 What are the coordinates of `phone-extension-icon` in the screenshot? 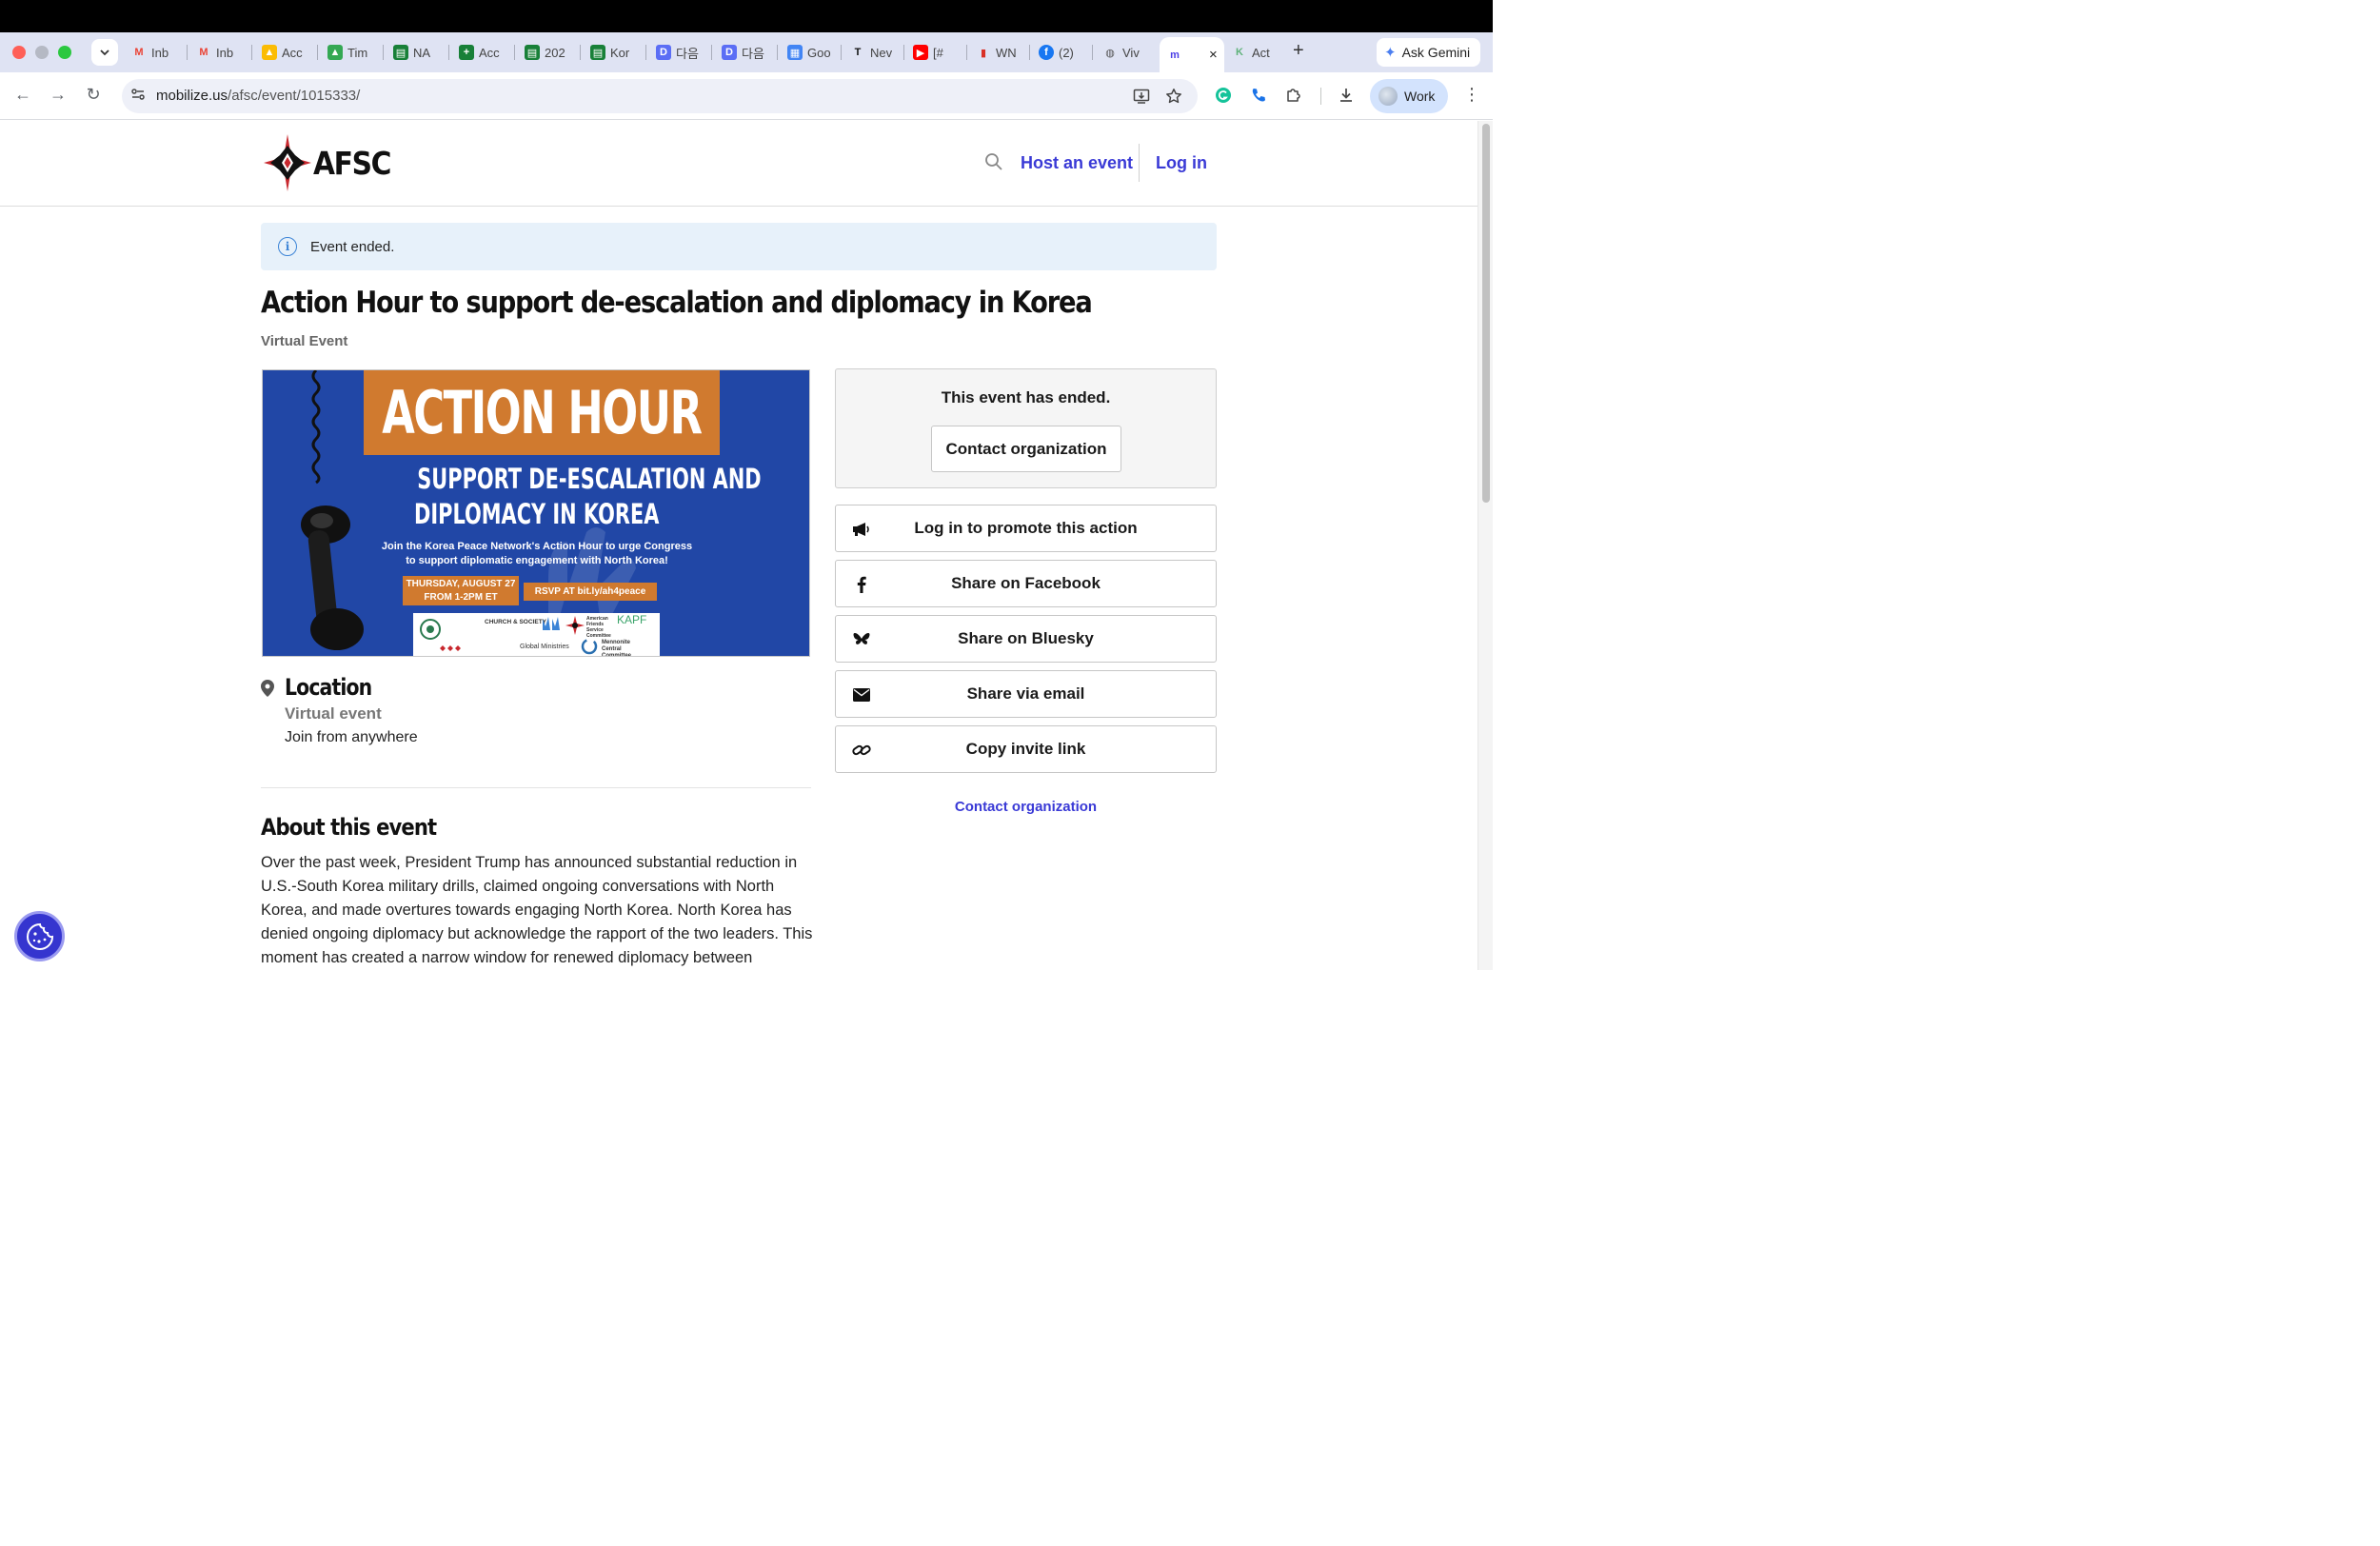 It's located at (1258, 98).